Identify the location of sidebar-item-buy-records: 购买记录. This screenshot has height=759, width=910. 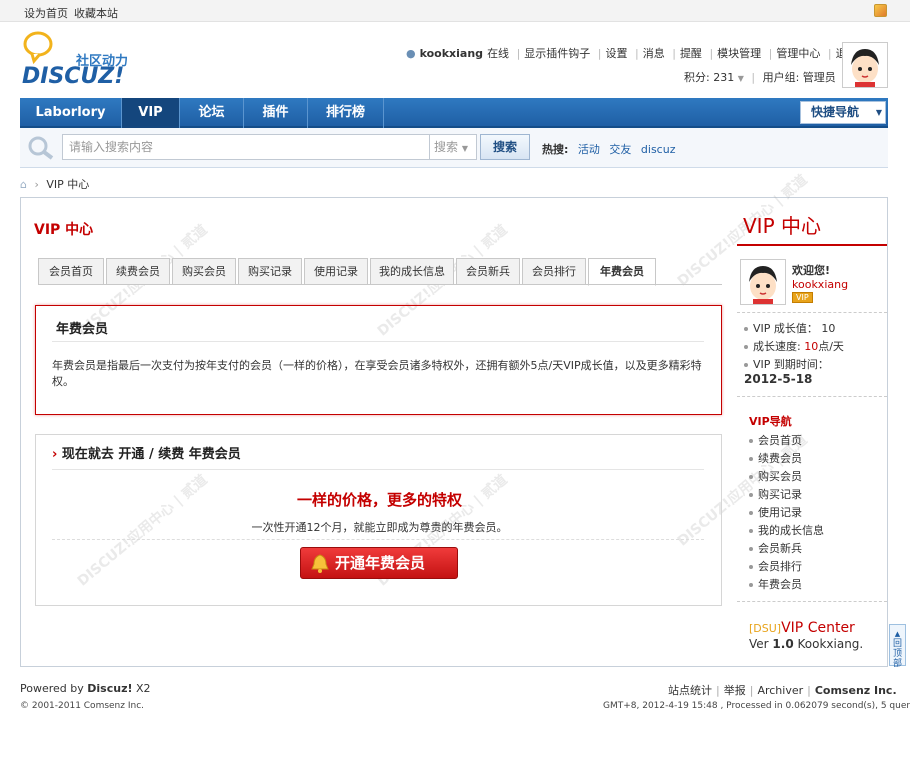
(775, 494).